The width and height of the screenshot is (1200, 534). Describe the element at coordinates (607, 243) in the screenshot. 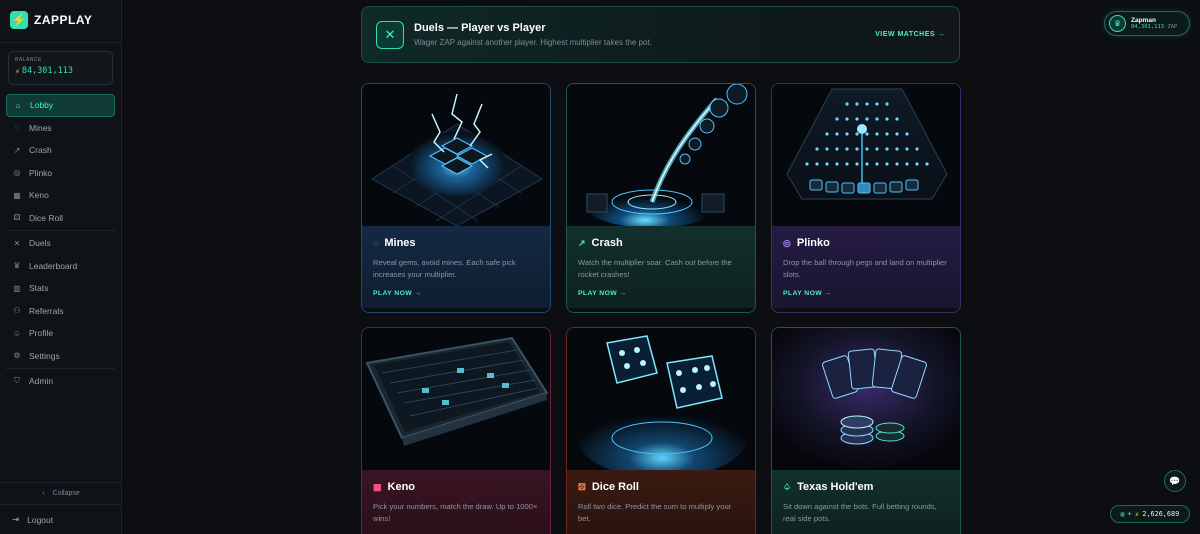

I see `crash-title: Crash` at that location.